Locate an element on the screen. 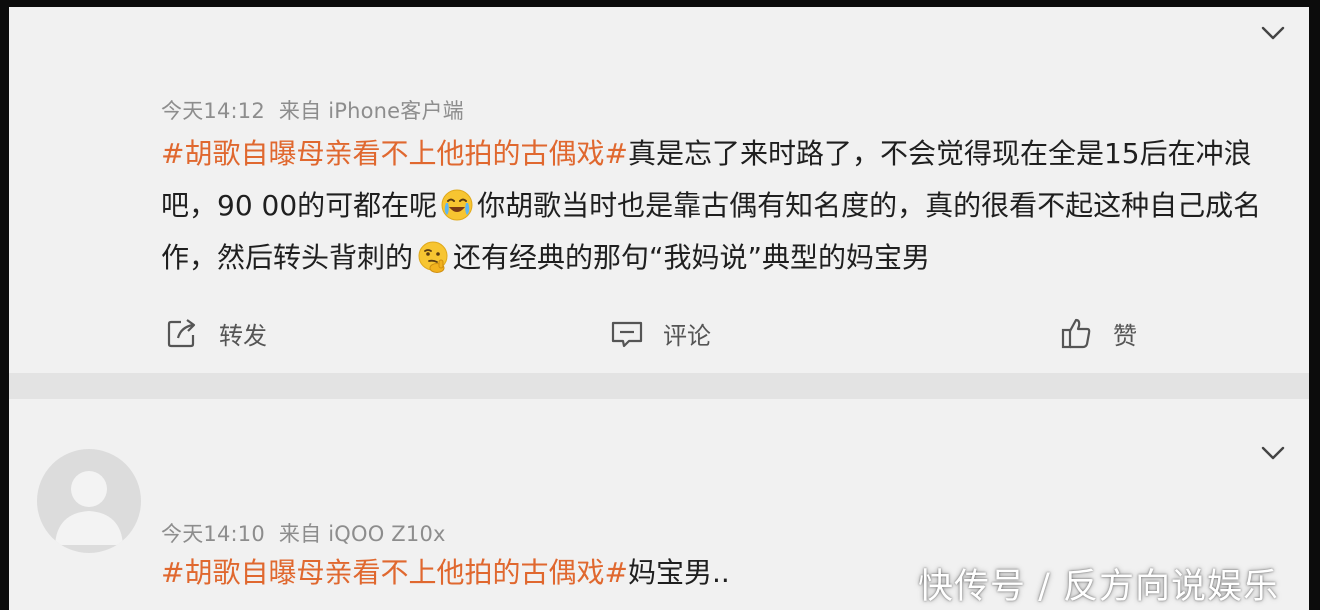 This screenshot has width=1320, height=610. watermark: 快传号 / 反方向说娱乐 is located at coordinates (1099, 587).